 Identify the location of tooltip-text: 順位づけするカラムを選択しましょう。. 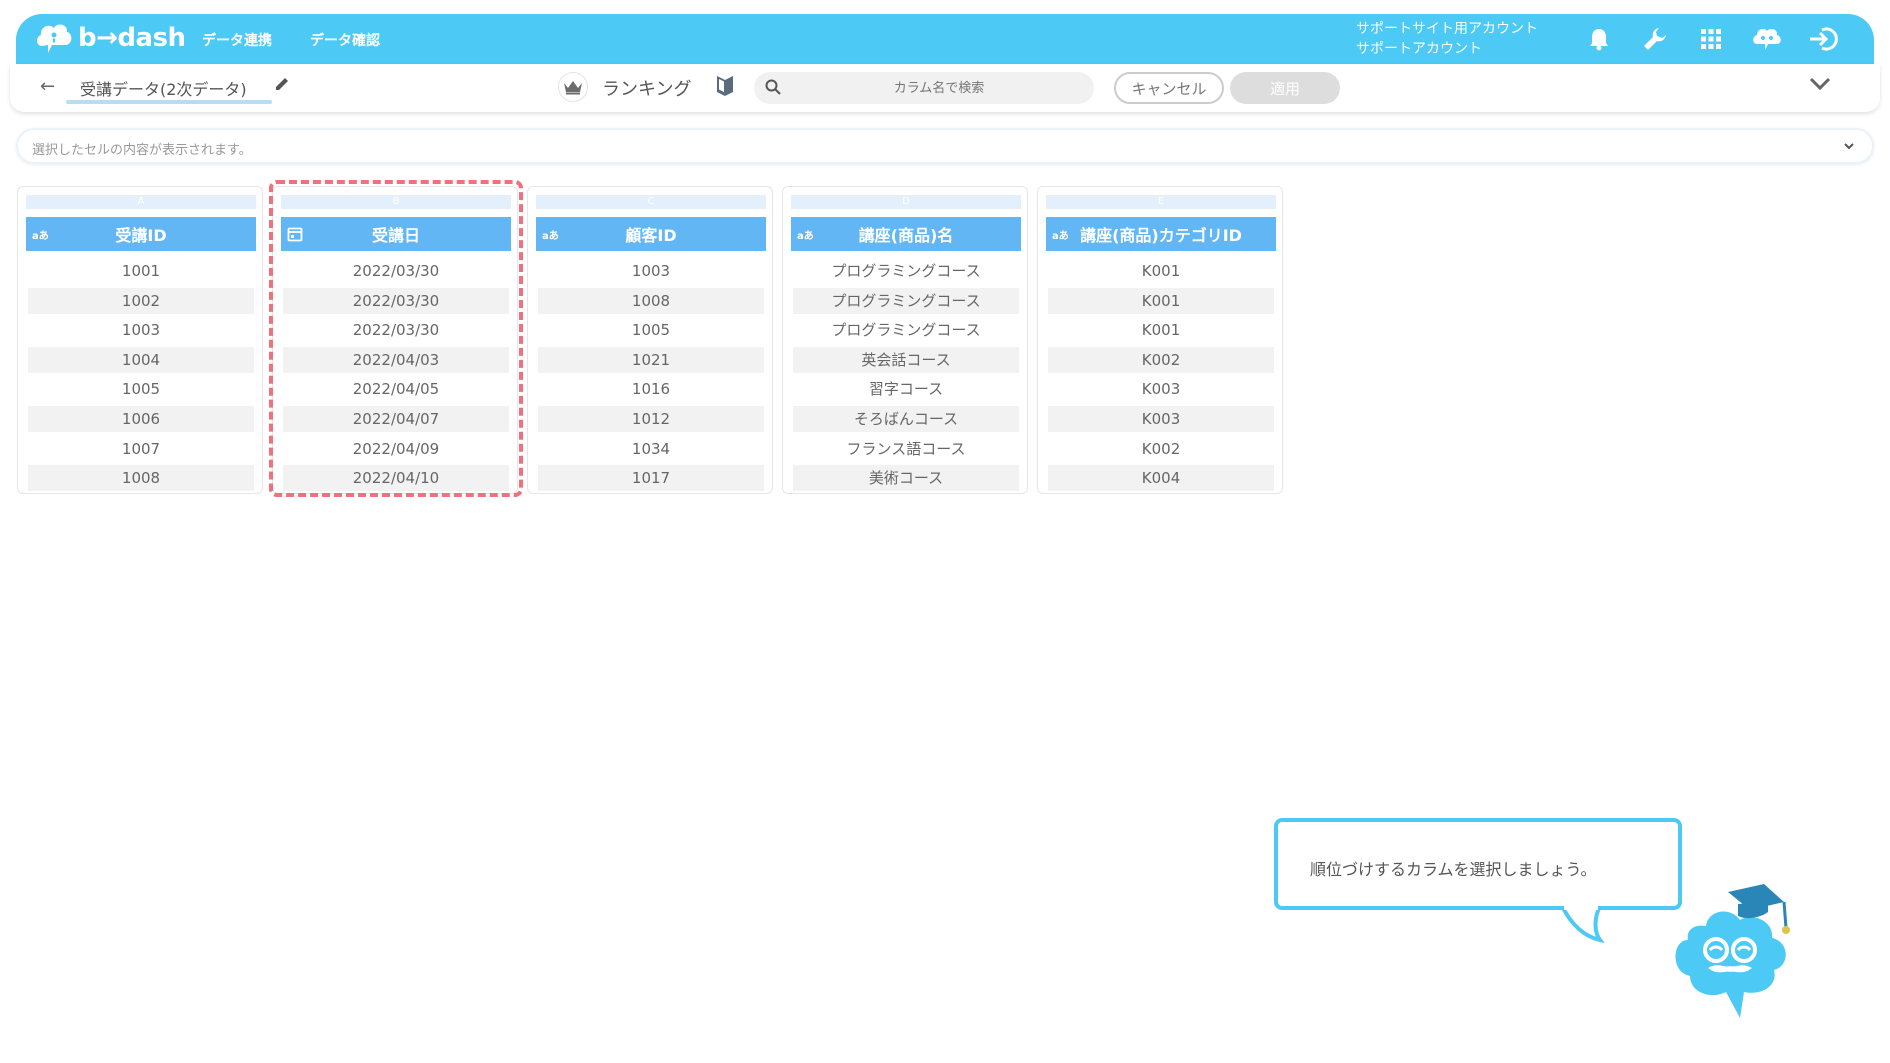
(1453, 869).